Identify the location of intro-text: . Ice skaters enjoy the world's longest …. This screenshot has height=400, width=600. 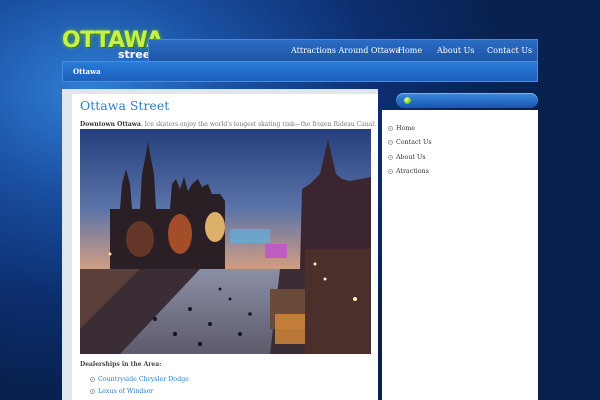
(258, 124).